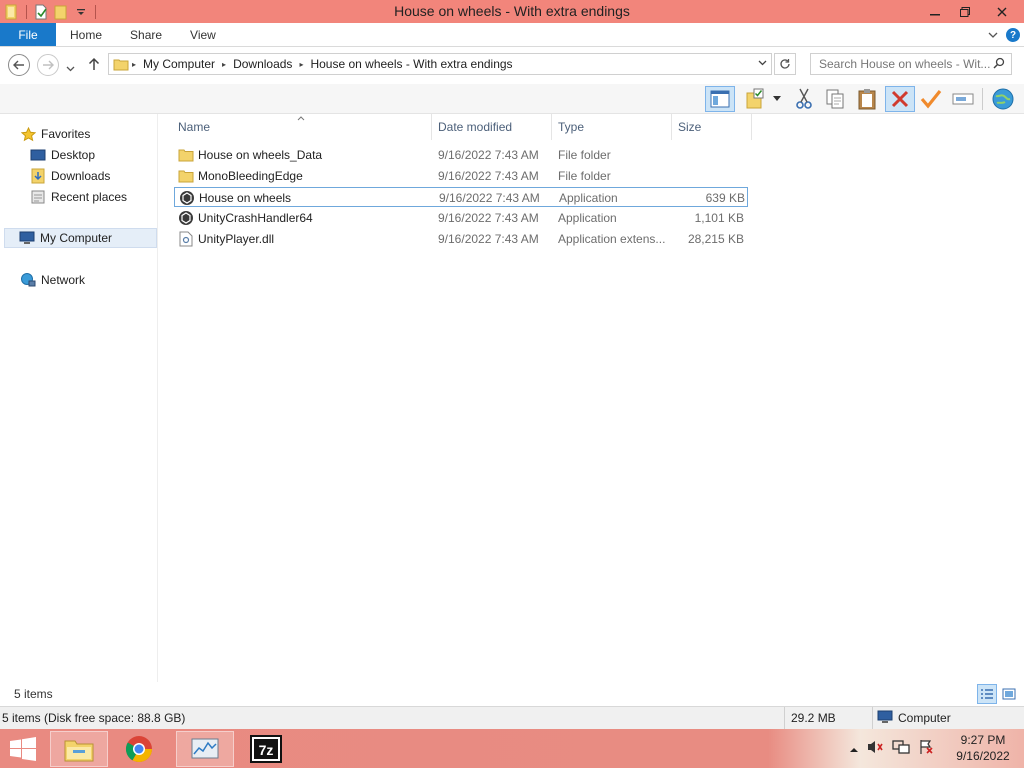  Describe the element at coordinates (255, 218) in the screenshot. I see `file-name: UnityCrashHandler64` at that location.